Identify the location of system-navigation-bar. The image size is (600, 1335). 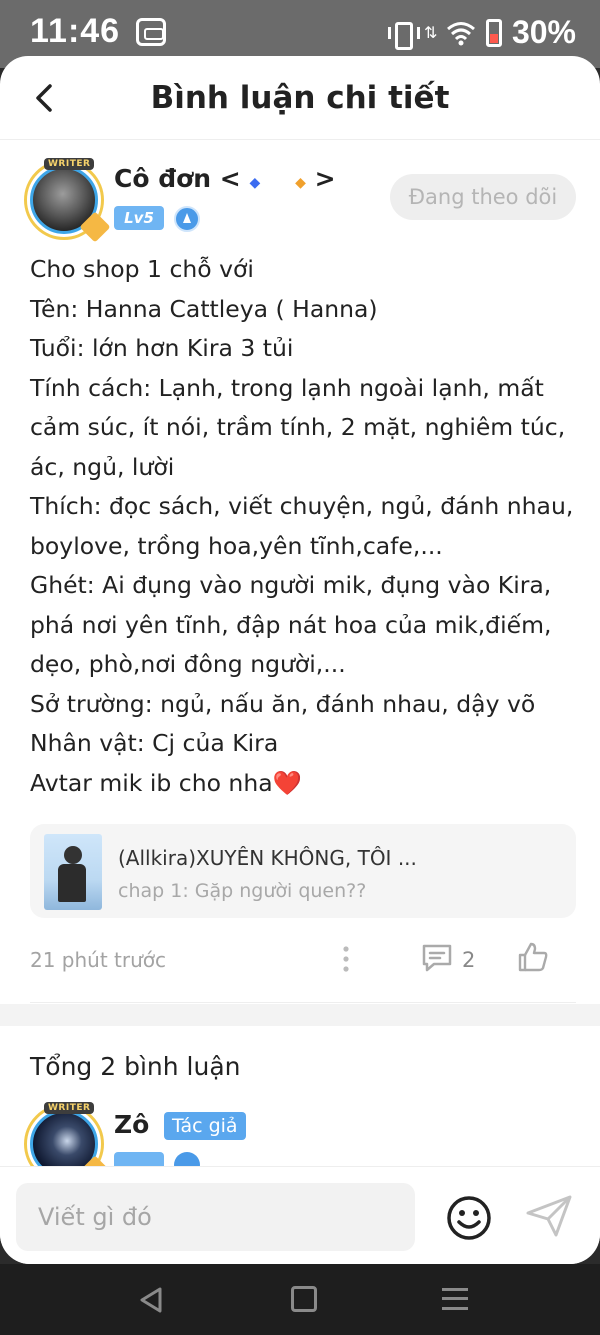
(300, 1299).